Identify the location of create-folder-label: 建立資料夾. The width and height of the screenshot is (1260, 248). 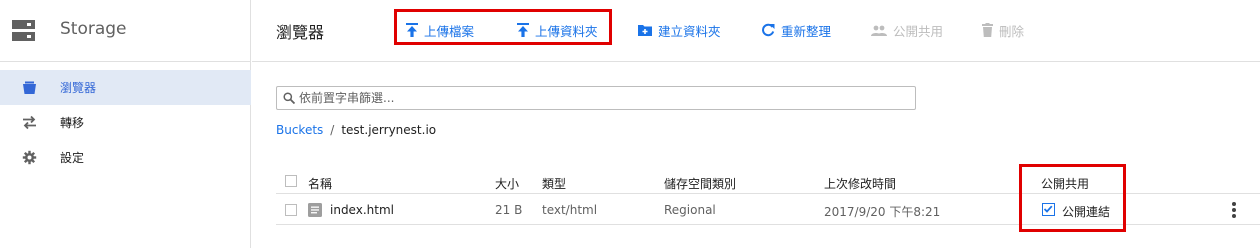
(689, 31).